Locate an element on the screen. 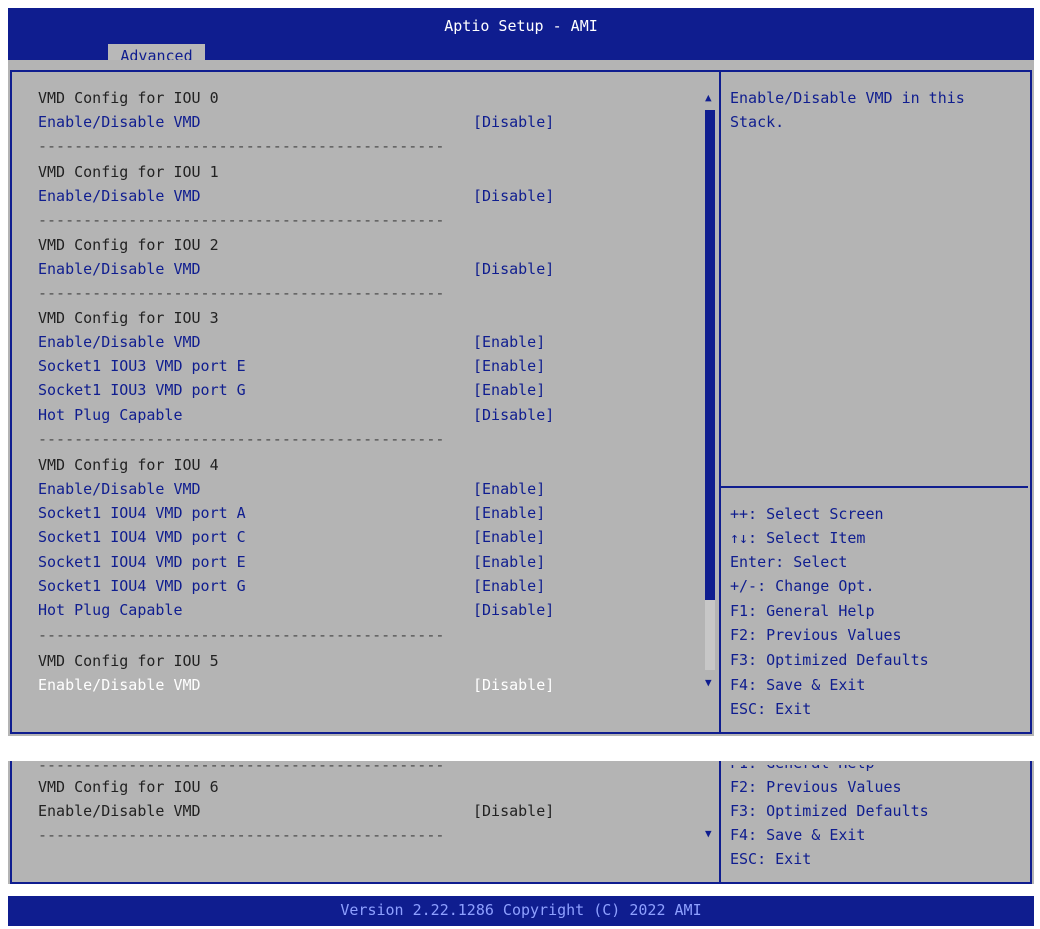 Image resolution: width=1040 pixels, height=929 pixels. iou3-heading: VMD Config for IOU 3 is located at coordinates (128, 318).